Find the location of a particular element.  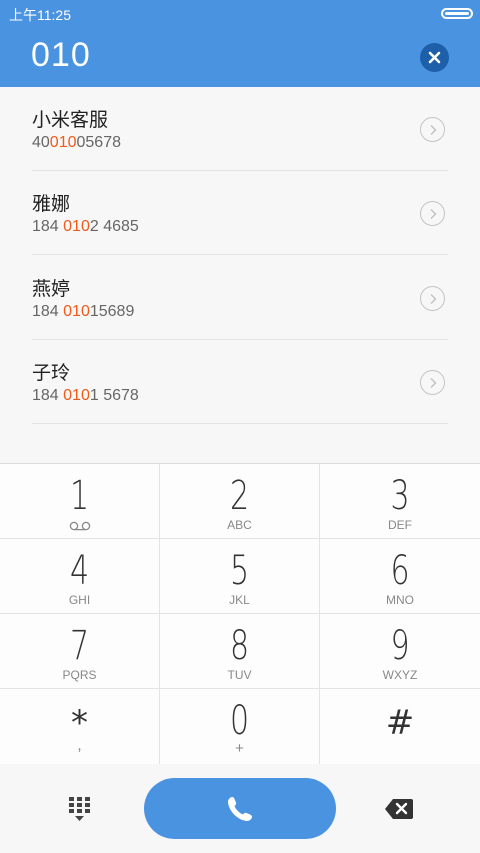

key-3: 3 DEF is located at coordinates (400, 501).